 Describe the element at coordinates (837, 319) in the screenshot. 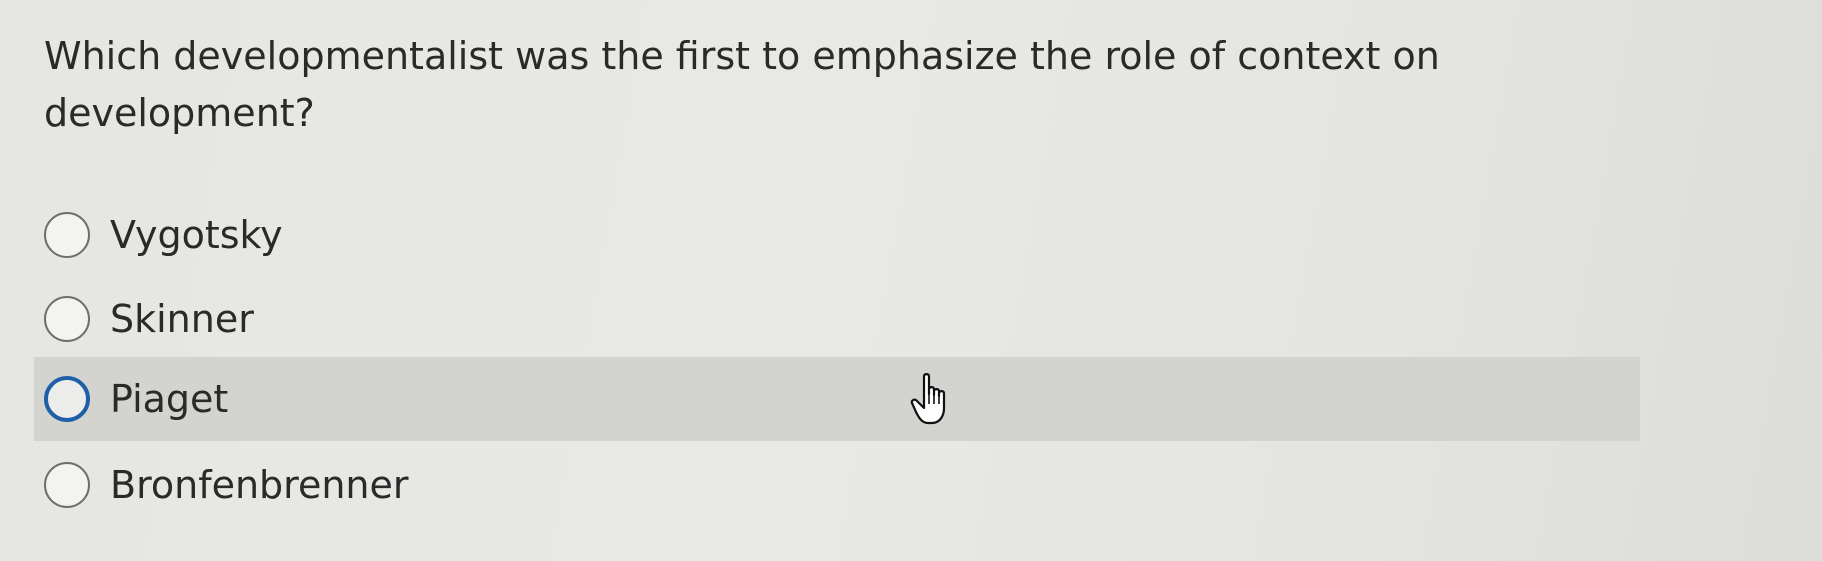

I see `option-skinner: Skinner` at that location.